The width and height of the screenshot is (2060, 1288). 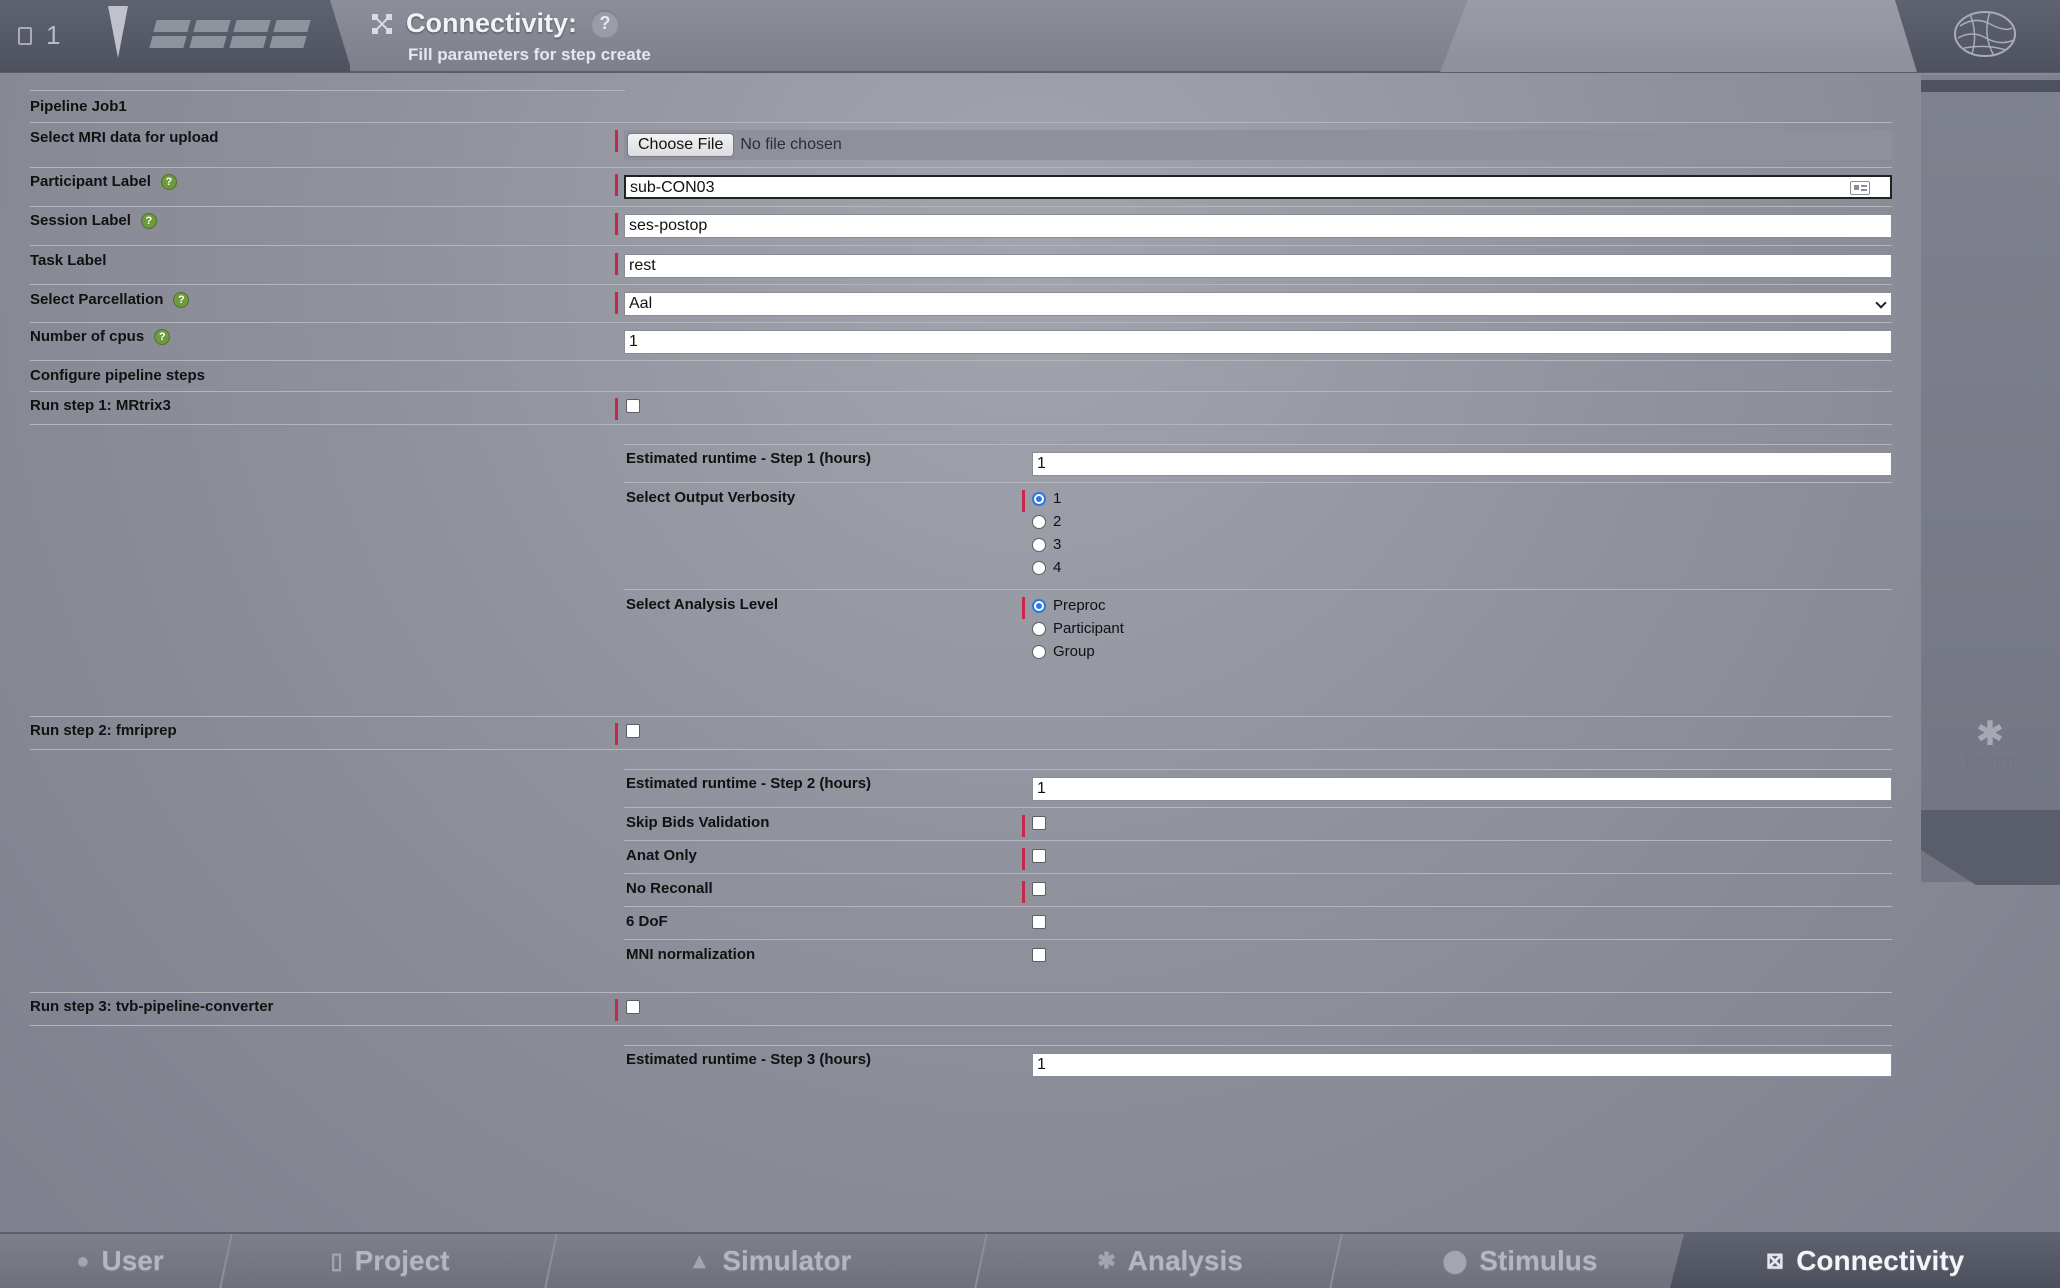 I want to click on configure-steps-label: Configure pipeline steps, so click(x=118, y=375).